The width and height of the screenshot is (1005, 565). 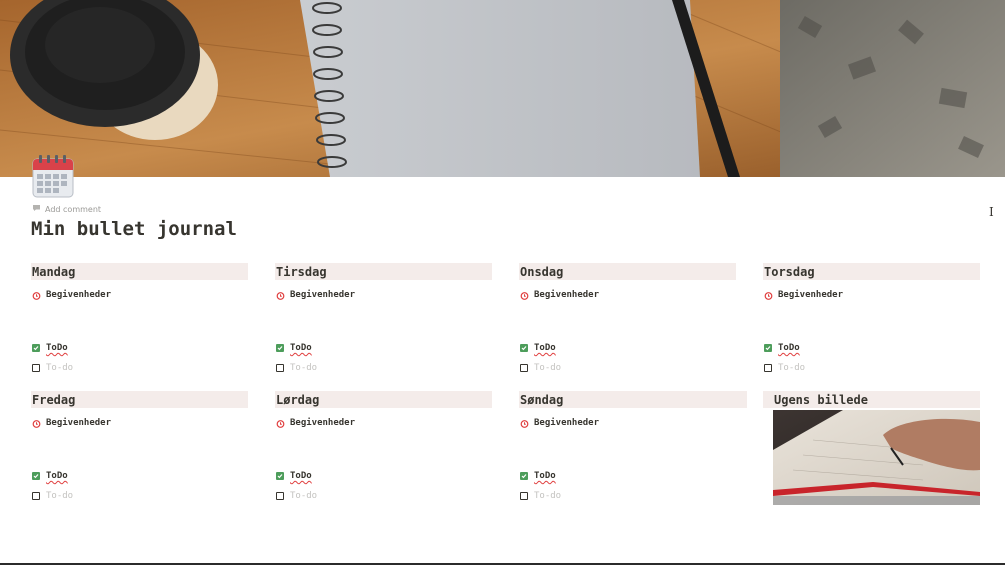 I want to click on day-title: Mandag, so click(x=54, y=271).